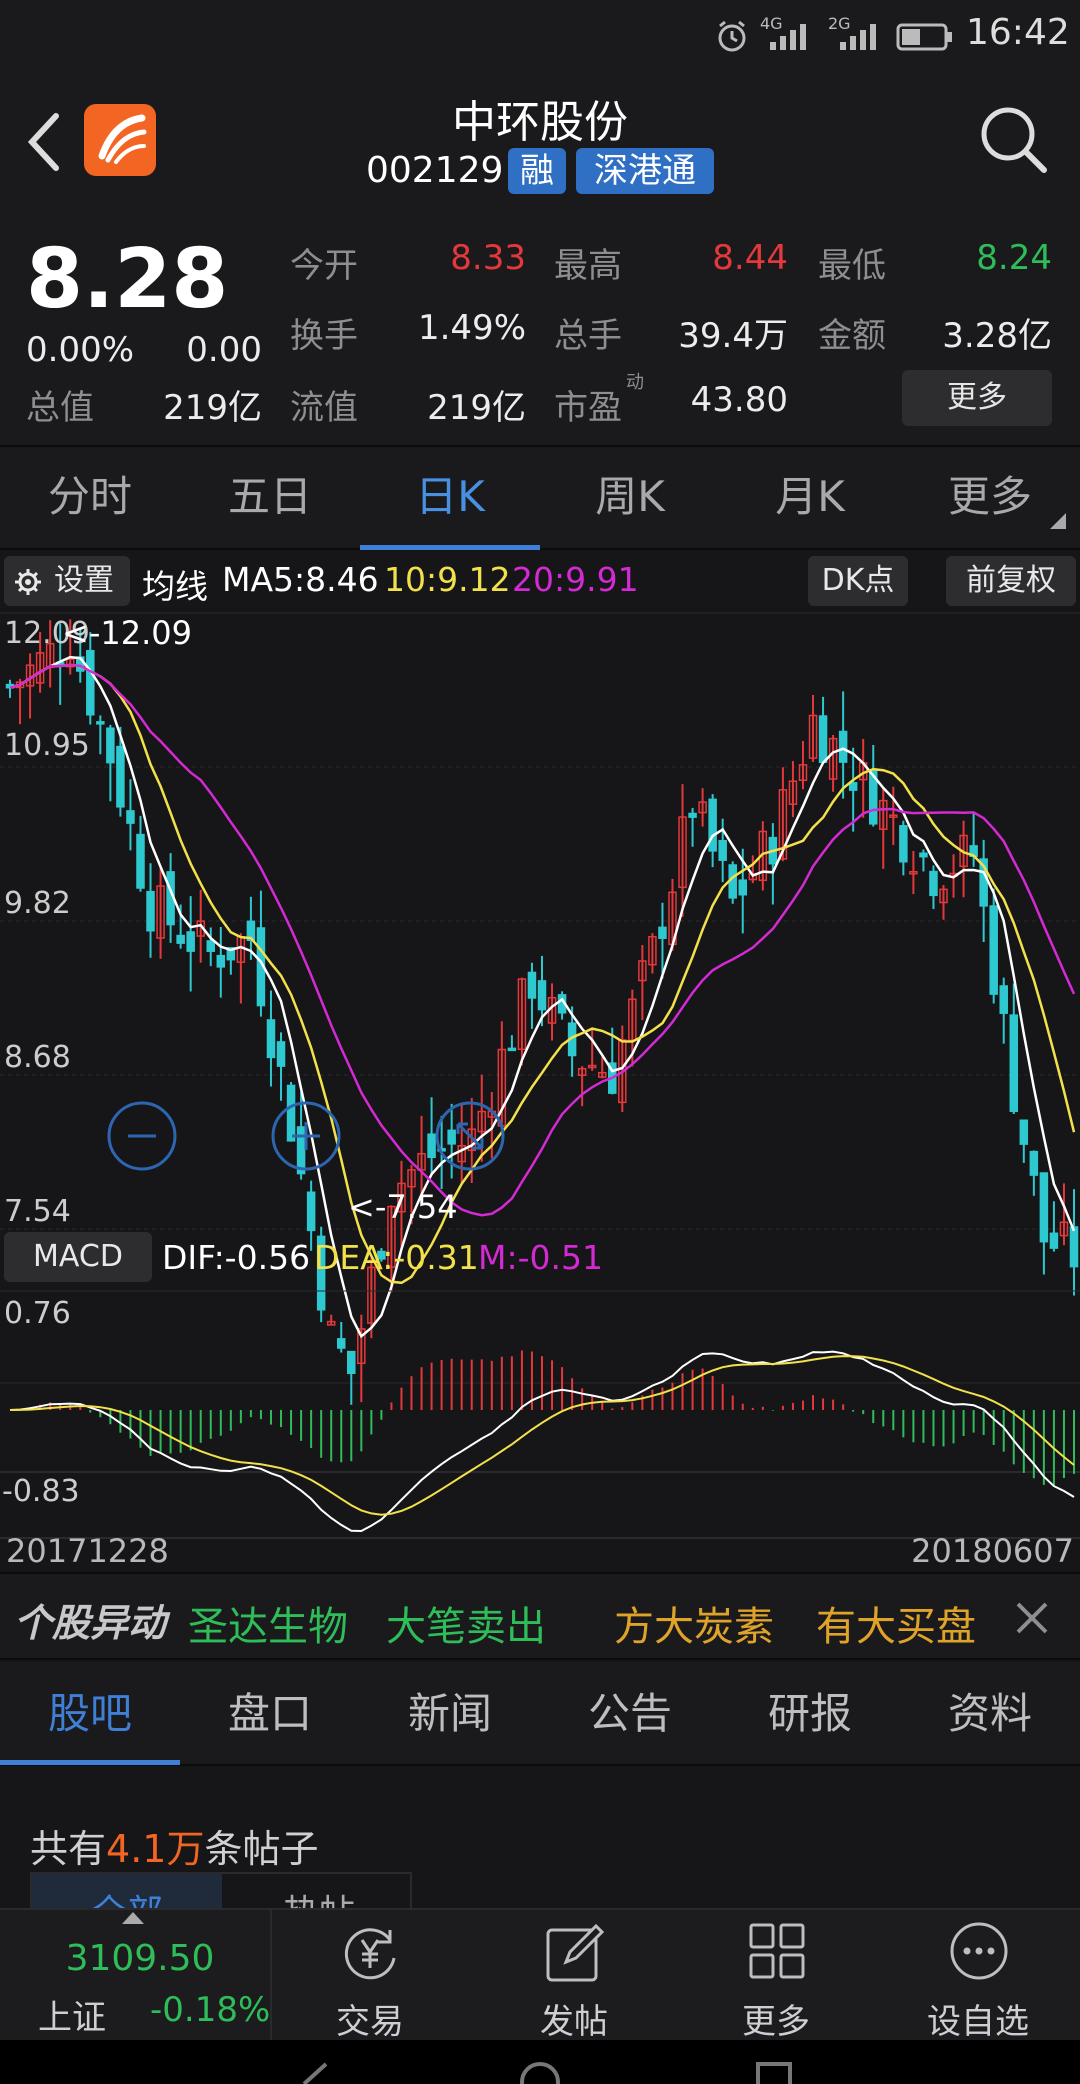  What do you see at coordinates (316, 2073) in the screenshot?
I see `nav-back-icon` at bounding box center [316, 2073].